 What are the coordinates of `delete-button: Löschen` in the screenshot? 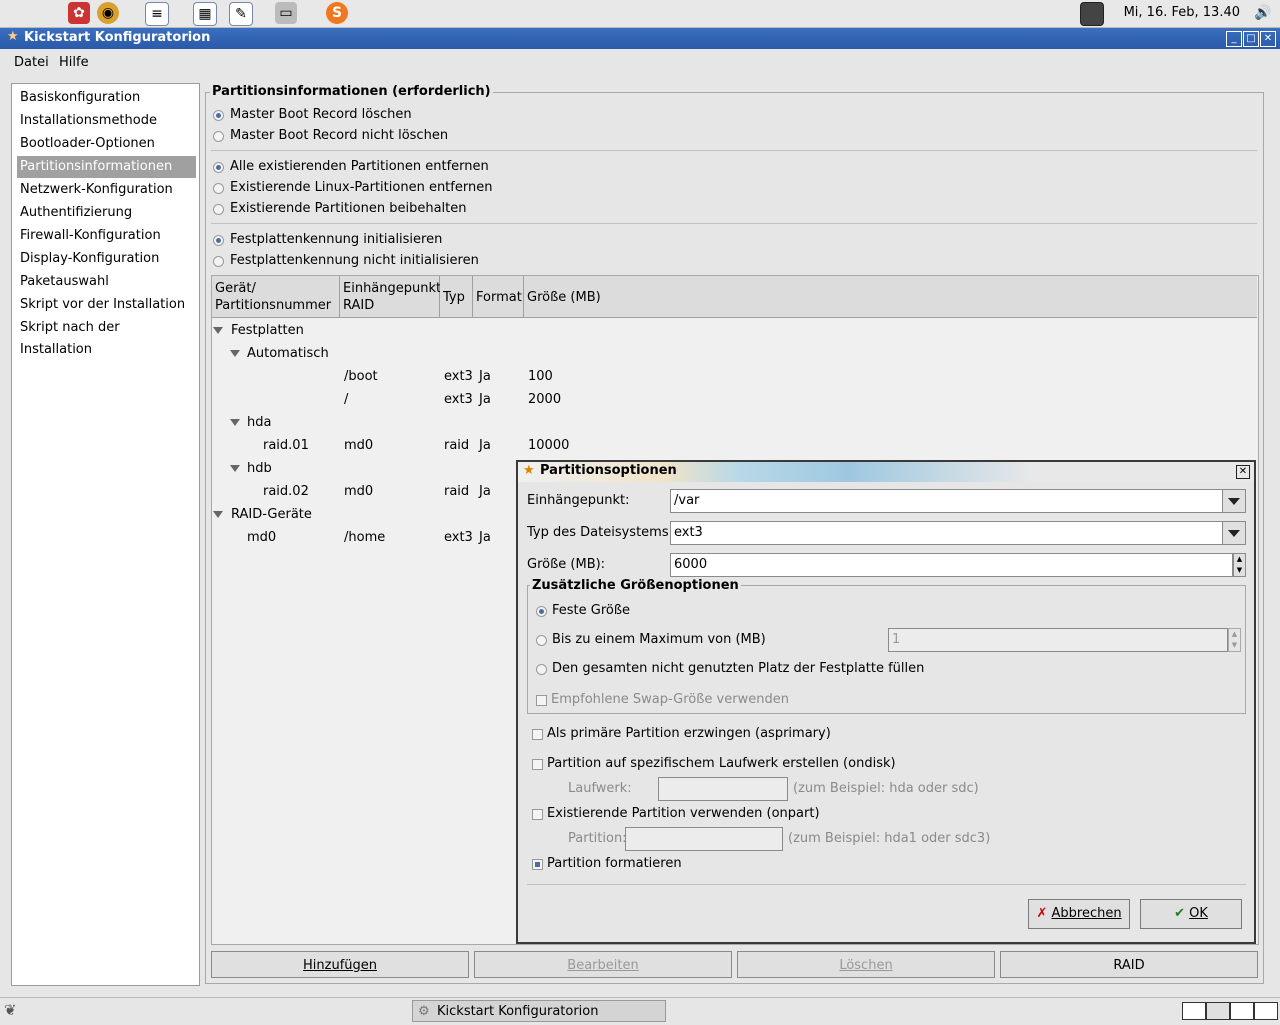 It's located at (866, 964).